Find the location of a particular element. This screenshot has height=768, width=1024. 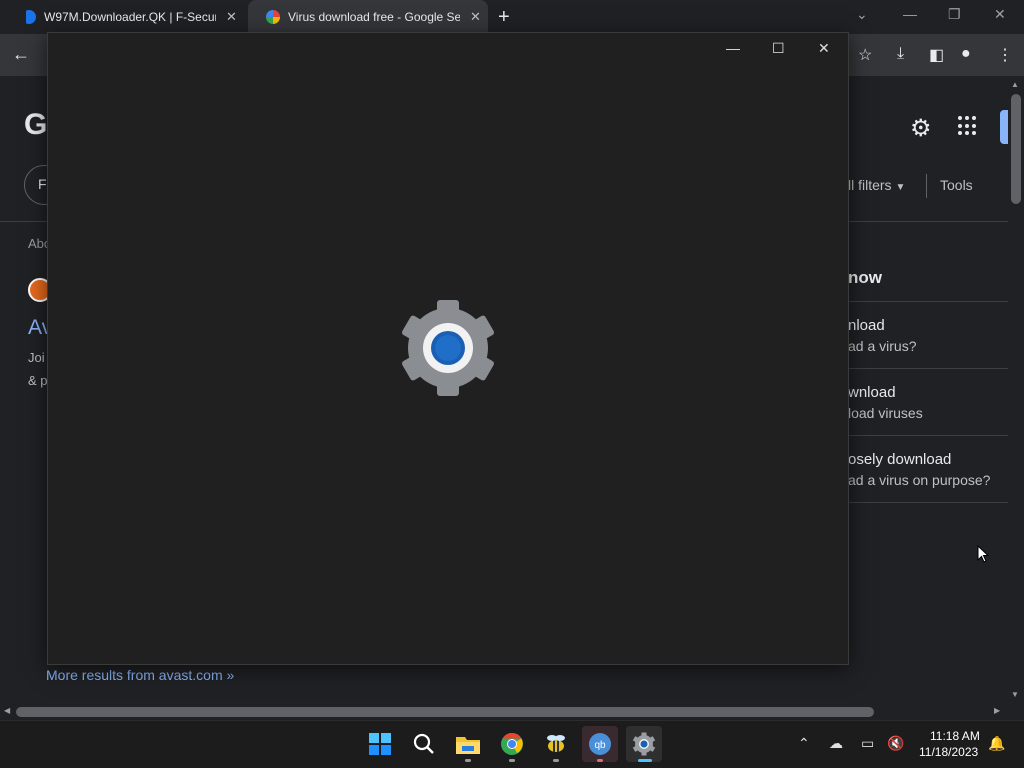

filter-divider is located at coordinates (926, 186).